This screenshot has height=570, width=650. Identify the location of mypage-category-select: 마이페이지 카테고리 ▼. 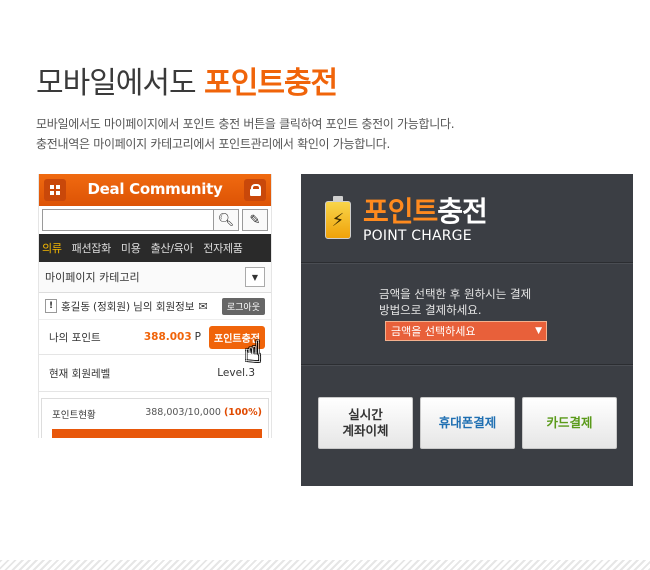
(155, 277).